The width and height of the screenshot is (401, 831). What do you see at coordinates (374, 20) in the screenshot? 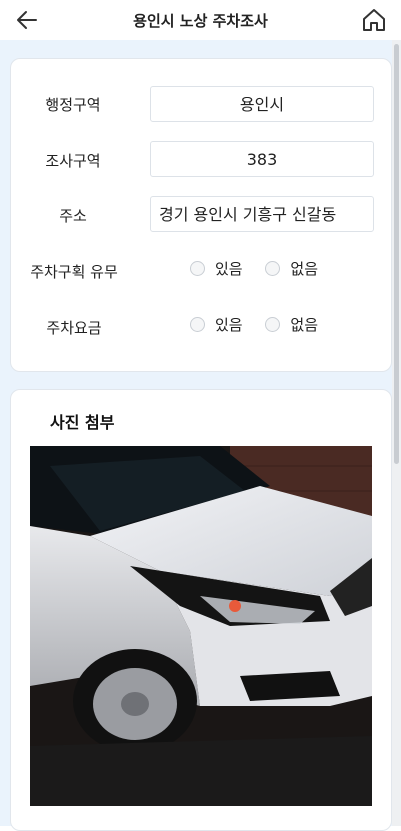
I see `home-icon` at bounding box center [374, 20].